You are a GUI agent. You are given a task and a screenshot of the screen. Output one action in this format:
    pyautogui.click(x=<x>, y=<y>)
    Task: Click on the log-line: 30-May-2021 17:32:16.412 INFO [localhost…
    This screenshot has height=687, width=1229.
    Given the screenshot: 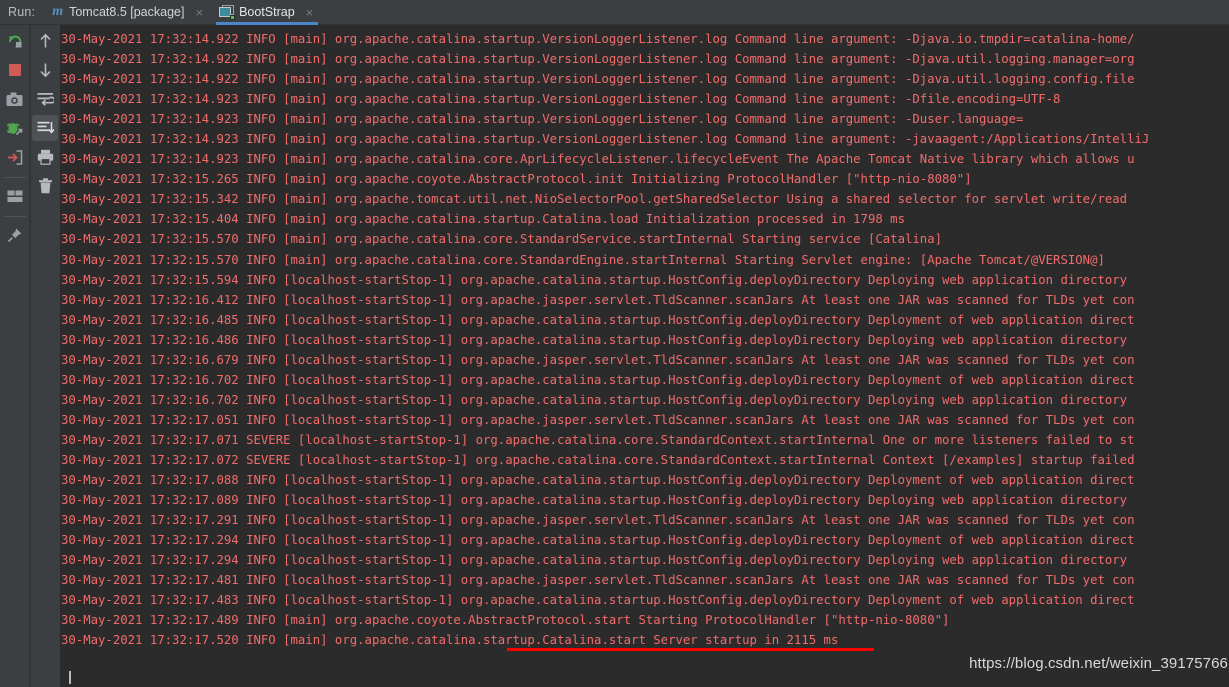 What is the action you would take?
    pyautogui.click(x=598, y=299)
    